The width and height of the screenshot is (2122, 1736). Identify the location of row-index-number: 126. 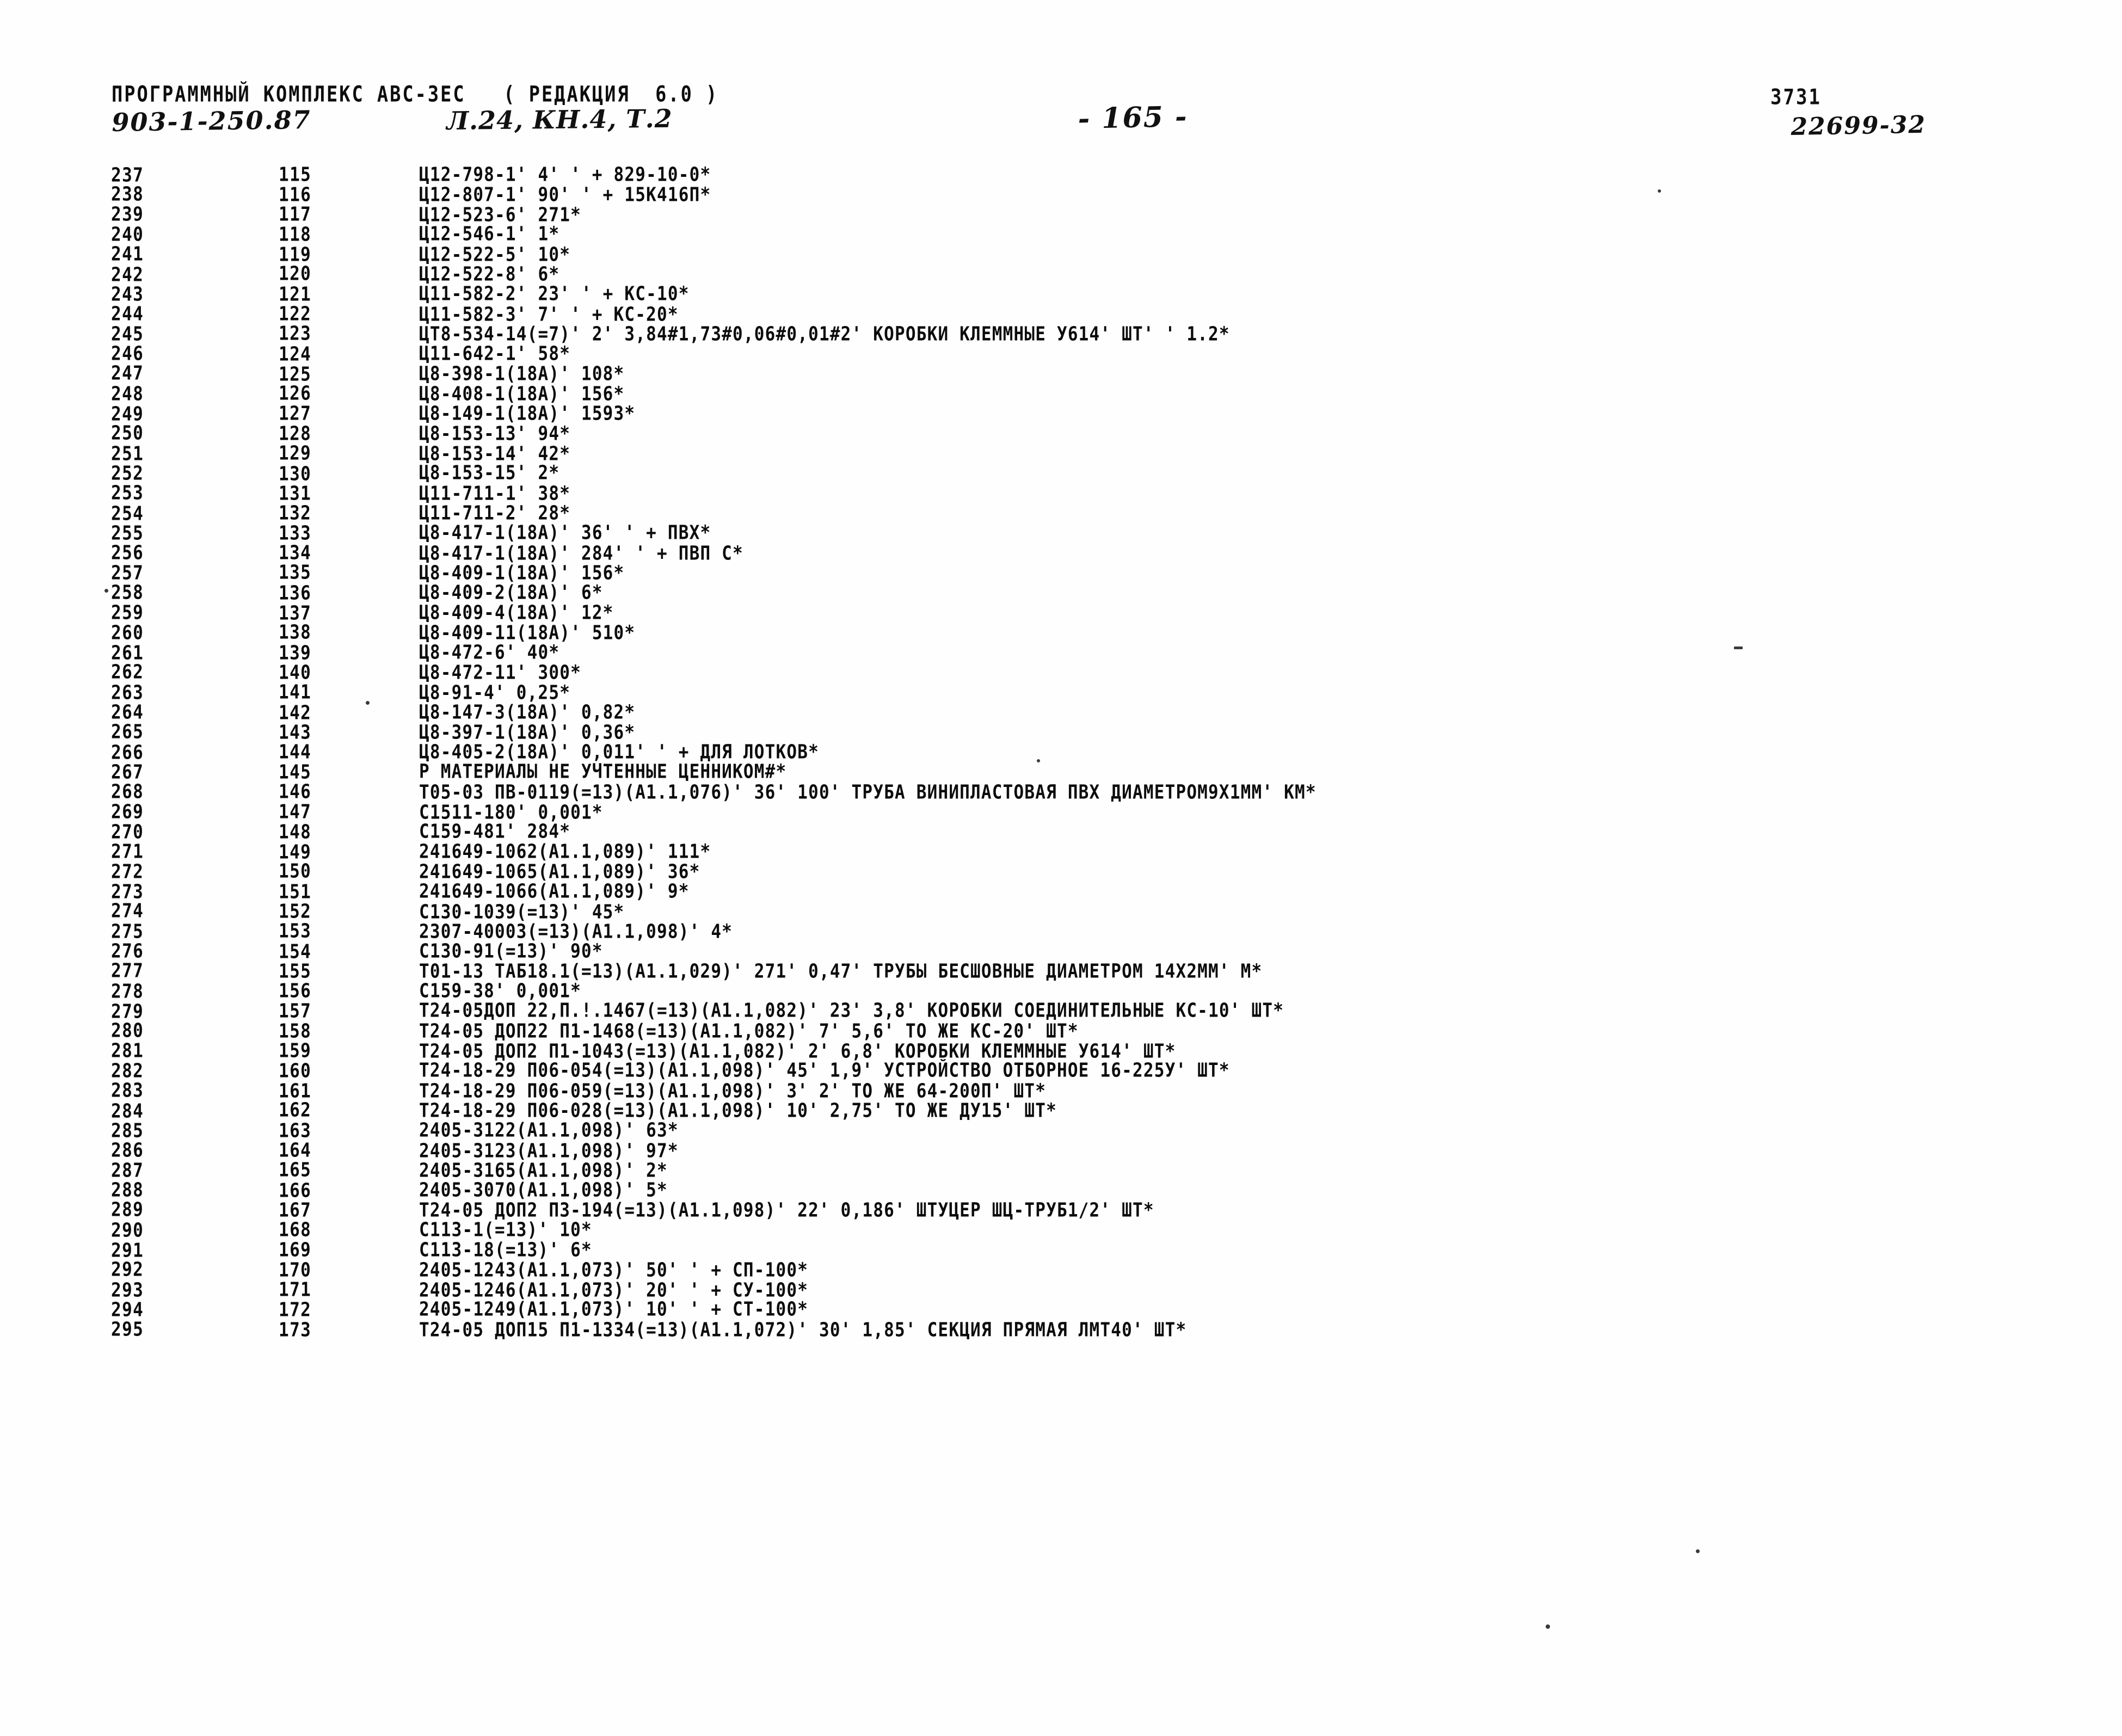
(295, 393).